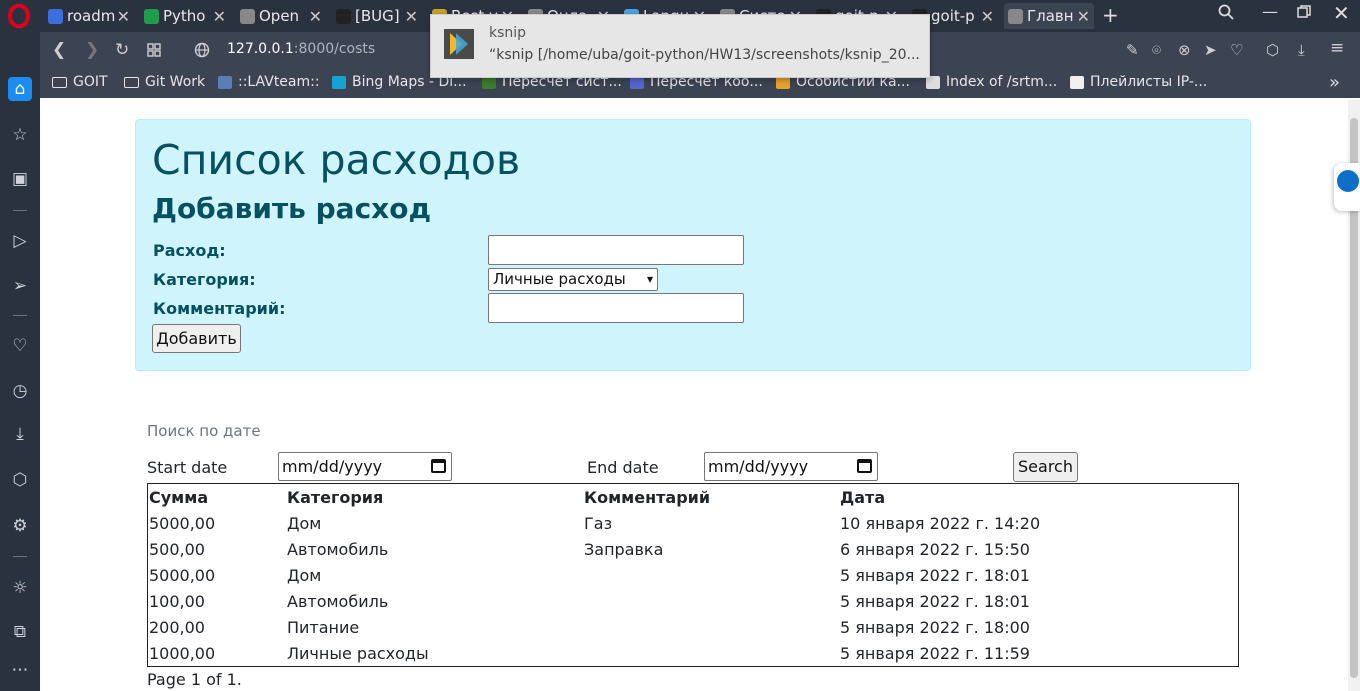 The height and width of the screenshot is (691, 1360). I want to click on tab-label: roadm, so click(91, 16).